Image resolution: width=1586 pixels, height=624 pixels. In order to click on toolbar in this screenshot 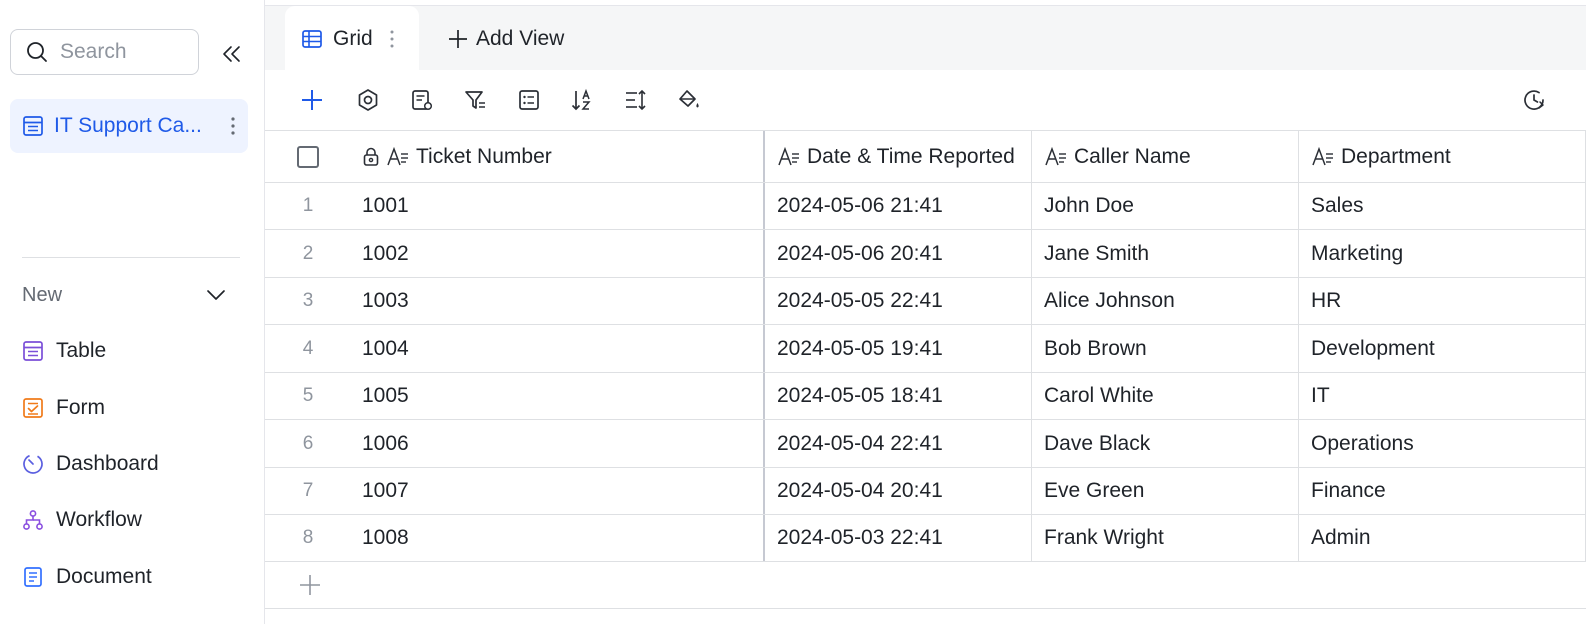, I will do `click(925, 100)`.